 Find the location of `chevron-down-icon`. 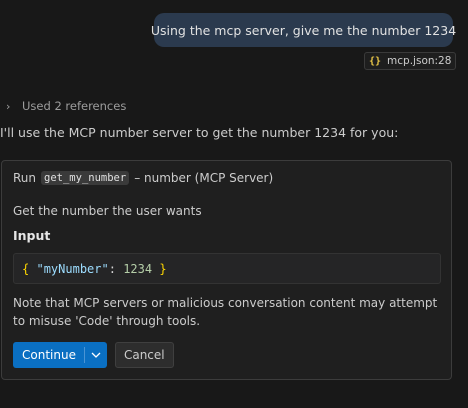

chevron-down-icon is located at coordinates (96, 355).